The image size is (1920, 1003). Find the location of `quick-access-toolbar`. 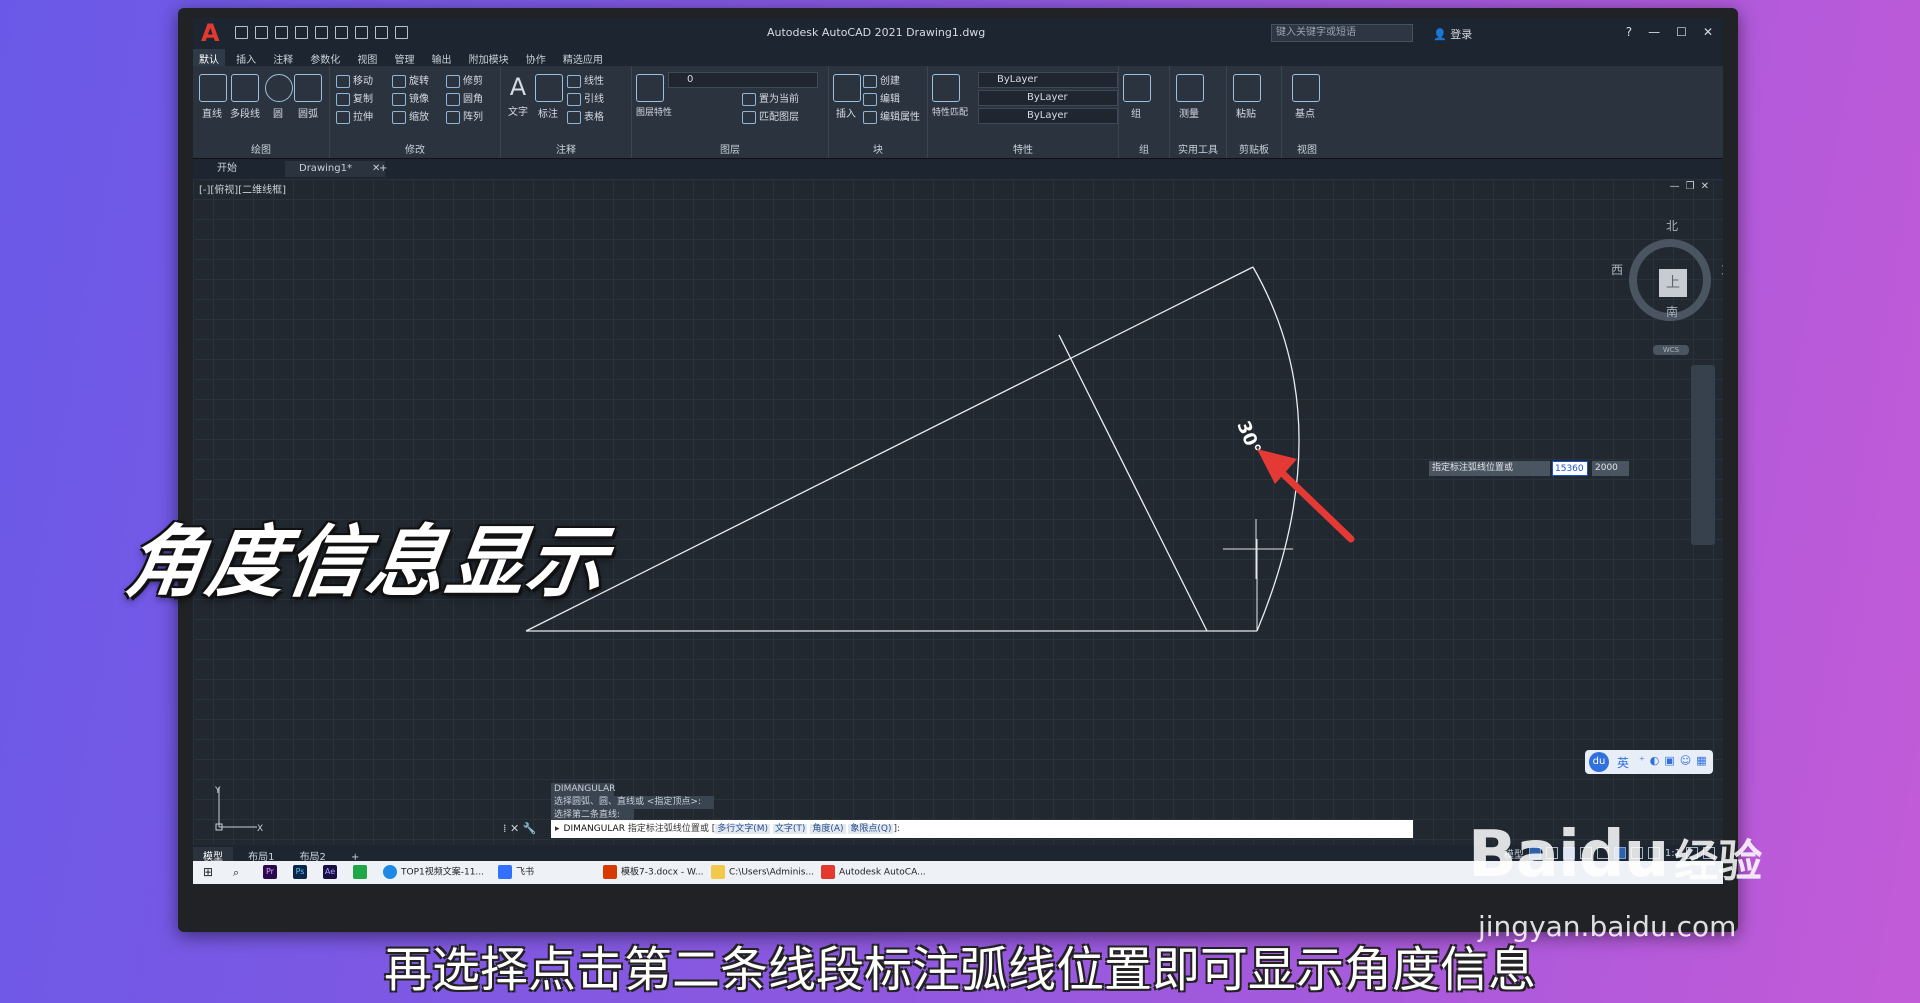

quick-access-toolbar is located at coordinates (321, 32).